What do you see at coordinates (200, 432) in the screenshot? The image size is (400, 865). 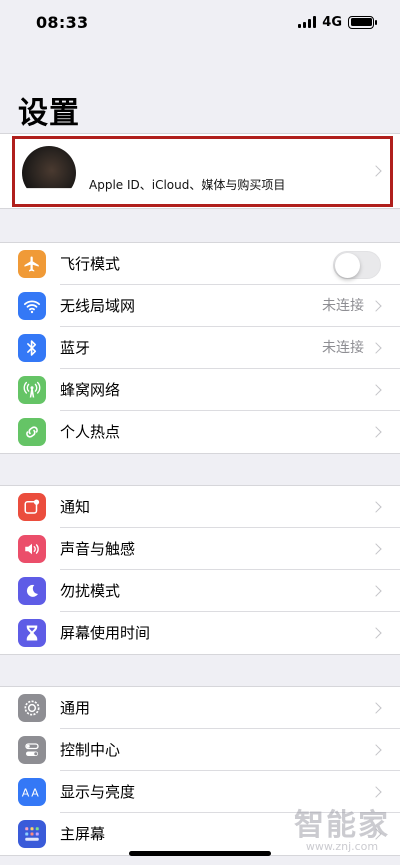 I see `row-hotspot: 个人热点` at bounding box center [200, 432].